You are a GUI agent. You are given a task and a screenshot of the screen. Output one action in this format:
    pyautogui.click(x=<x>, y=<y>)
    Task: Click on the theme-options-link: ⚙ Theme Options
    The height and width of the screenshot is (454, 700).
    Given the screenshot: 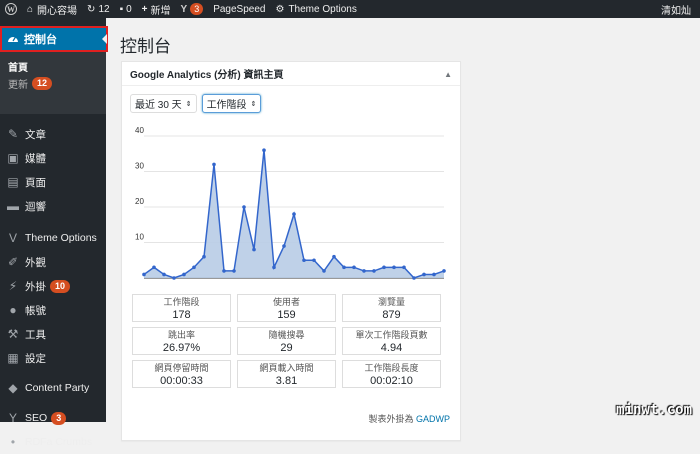 What is the action you would take?
    pyautogui.click(x=315, y=9)
    